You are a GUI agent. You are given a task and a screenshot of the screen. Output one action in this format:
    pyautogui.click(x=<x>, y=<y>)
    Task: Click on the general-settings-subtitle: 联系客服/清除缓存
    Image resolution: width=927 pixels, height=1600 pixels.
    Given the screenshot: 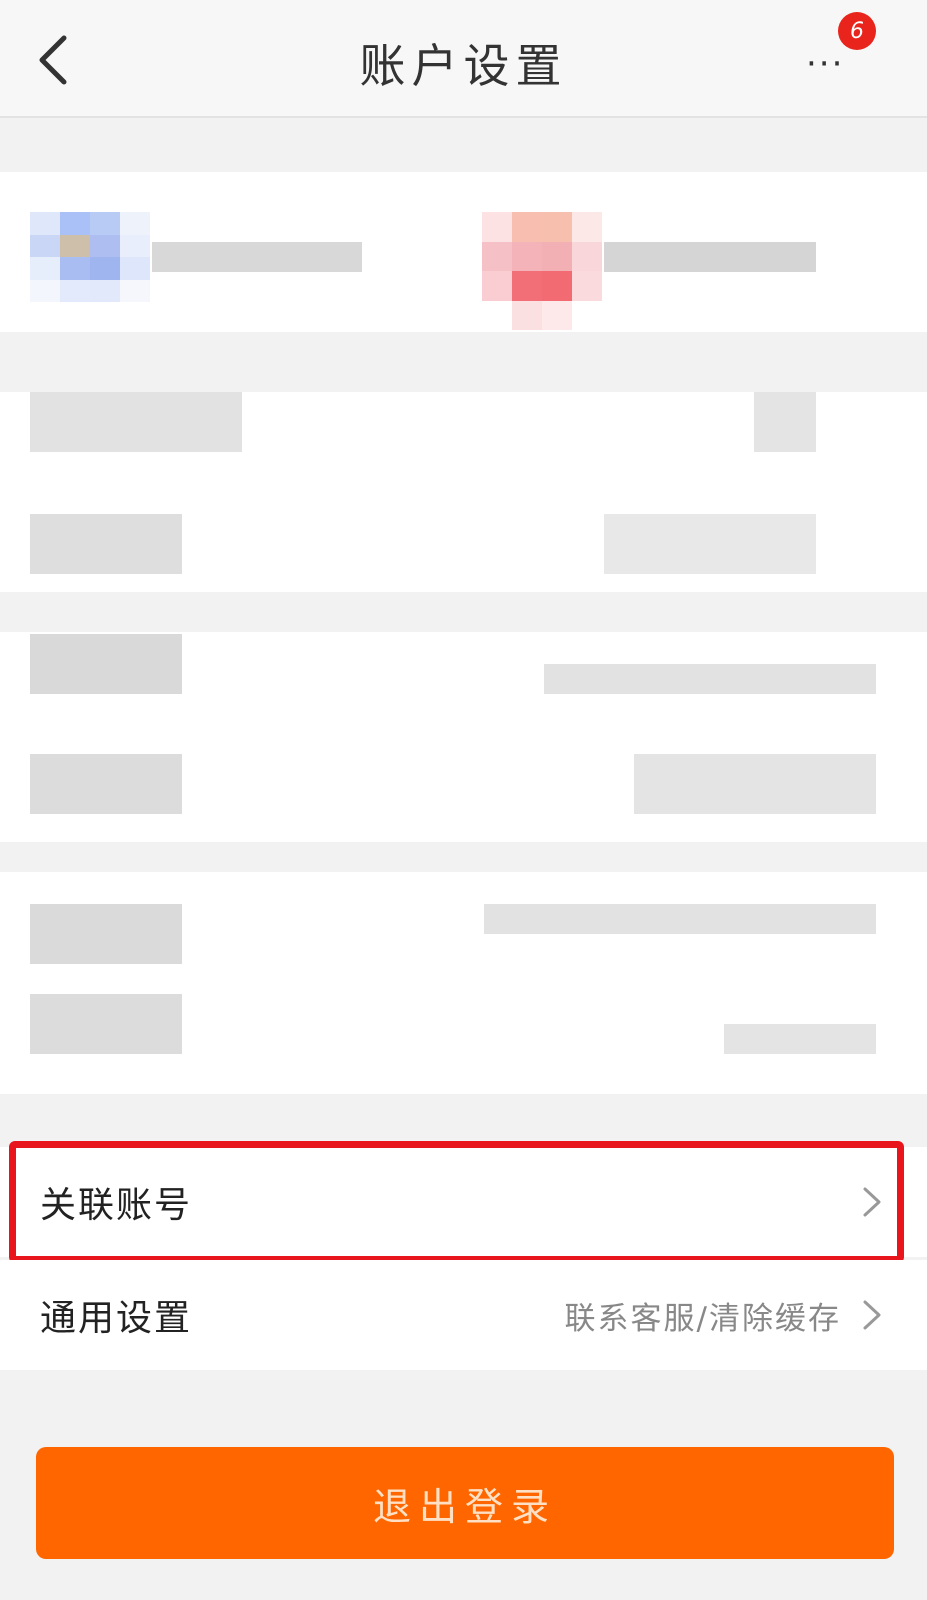 What is the action you would take?
    pyautogui.click(x=702, y=1318)
    